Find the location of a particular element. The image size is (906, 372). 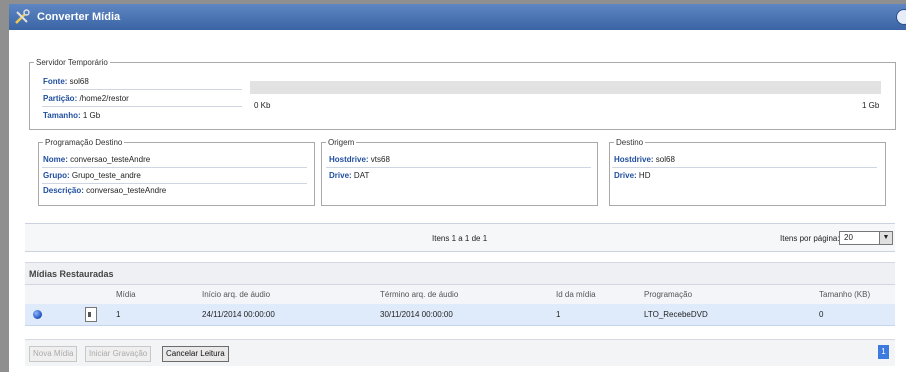

per-page-label: Itens por página: is located at coordinates (810, 238).